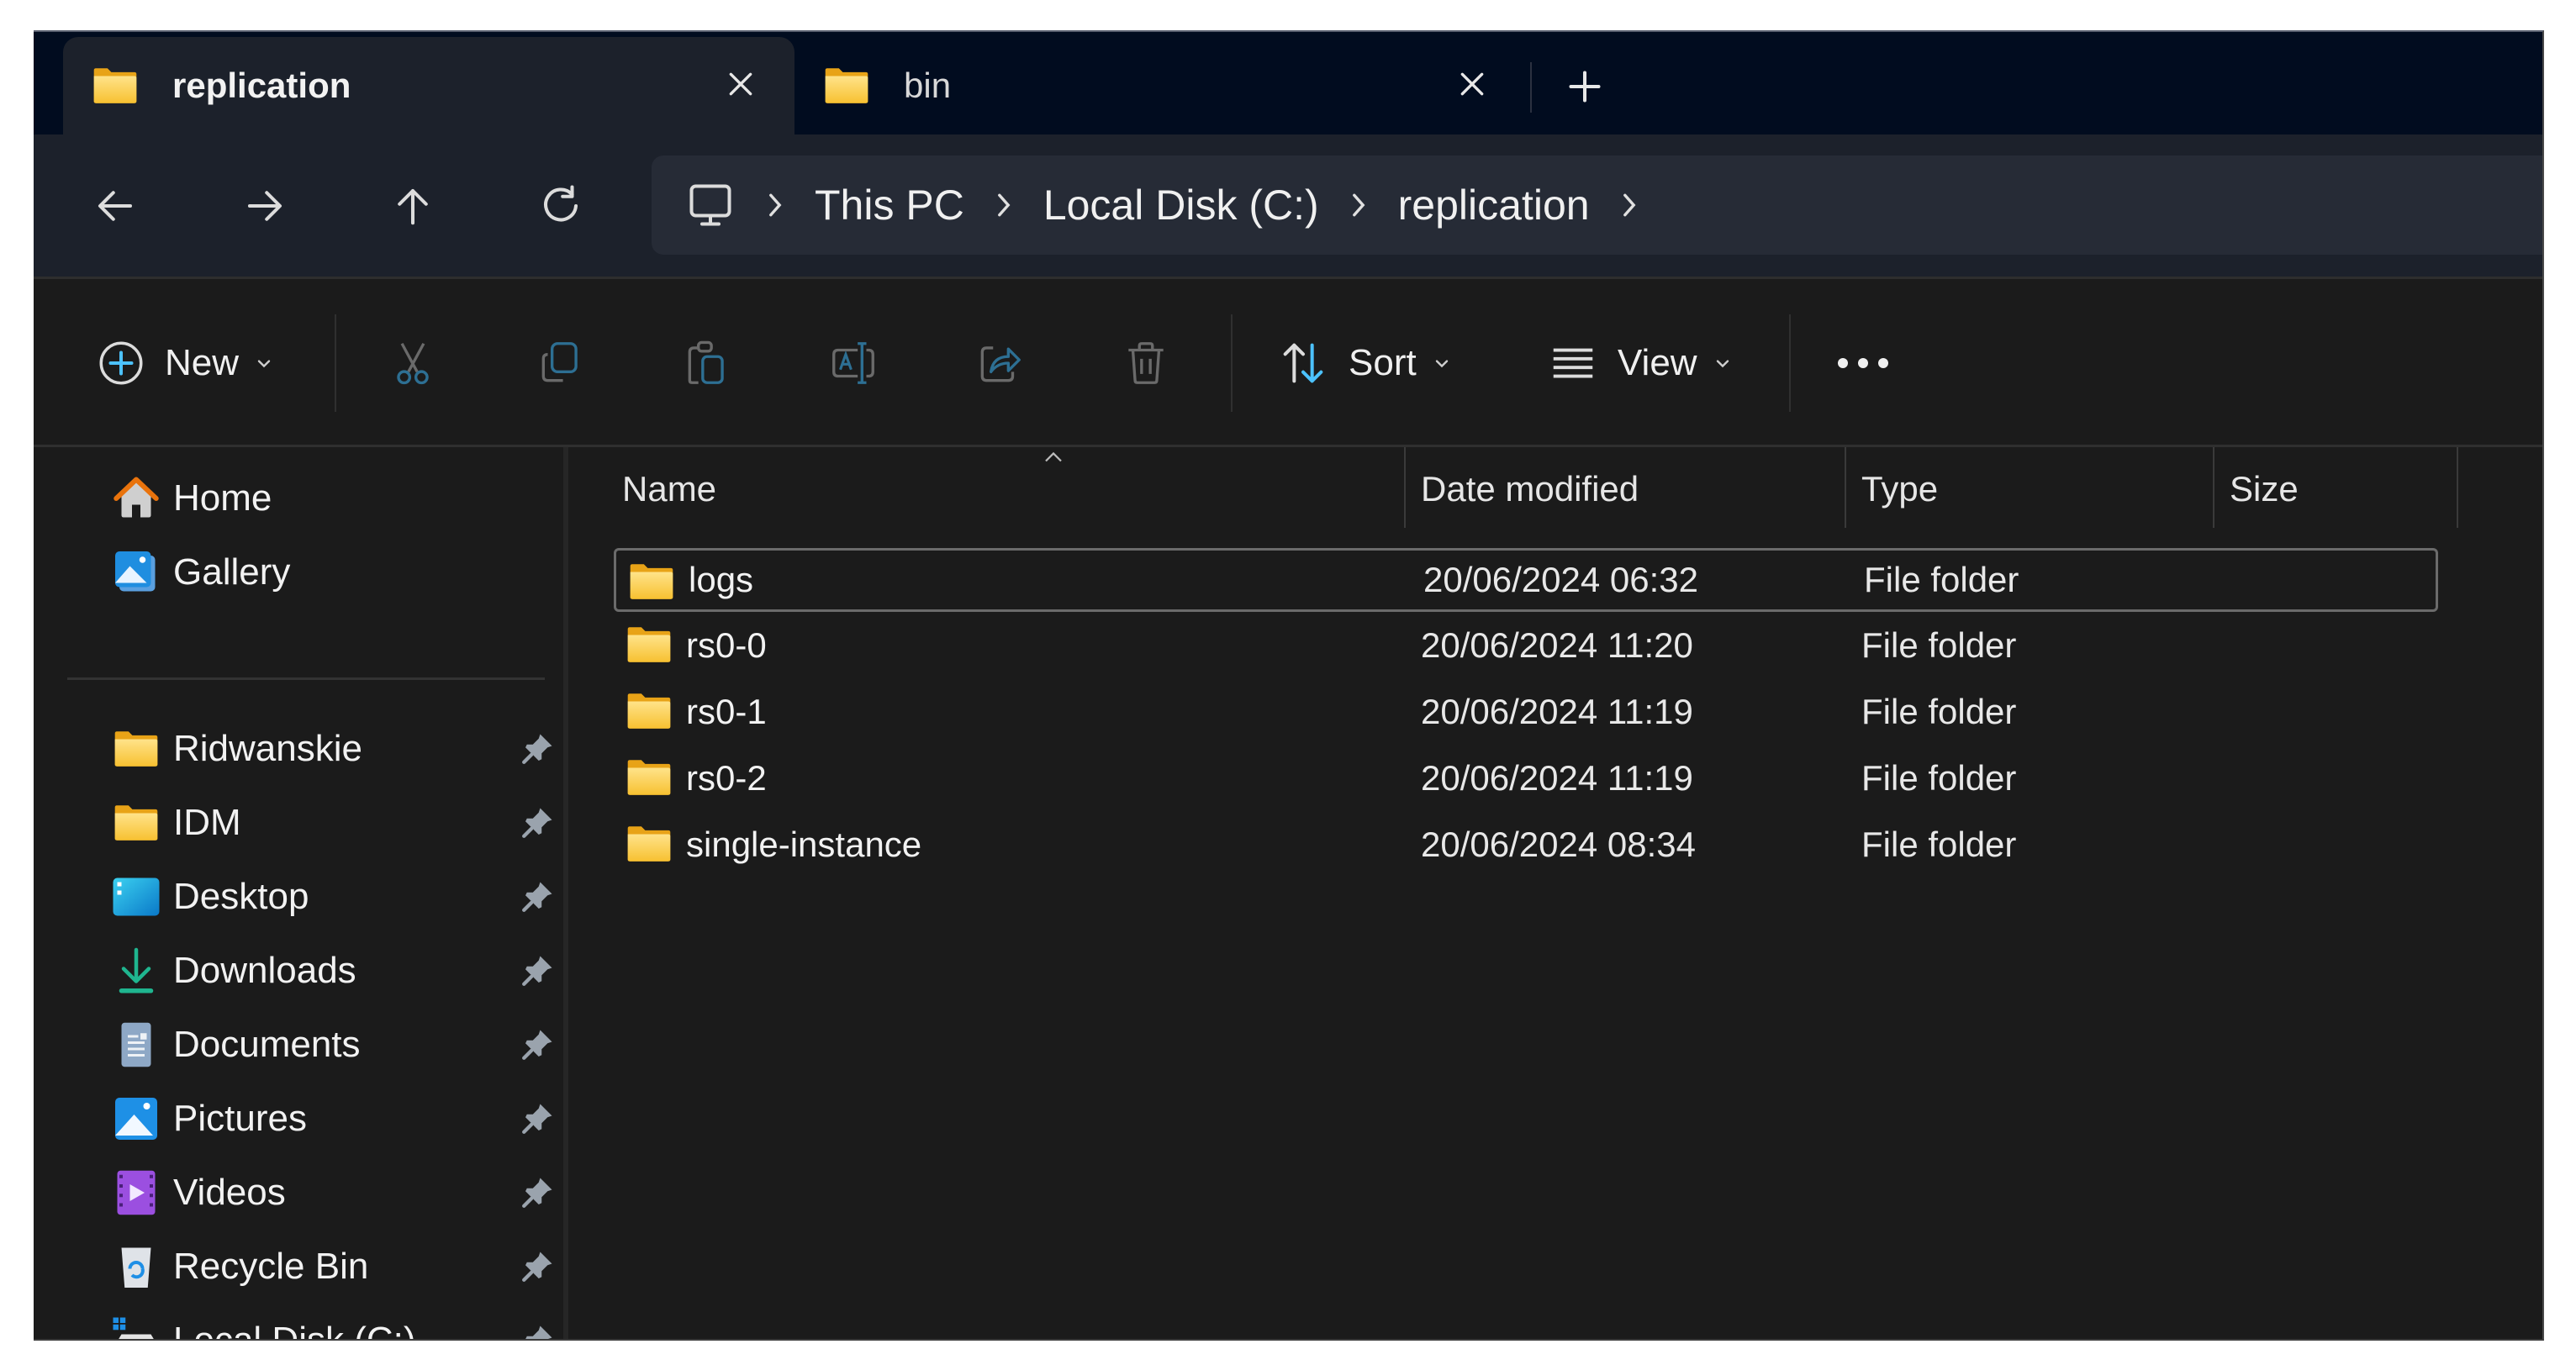 This screenshot has height=1365, width=2576. I want to click on column-header-size: Size, so click(2265, 489).